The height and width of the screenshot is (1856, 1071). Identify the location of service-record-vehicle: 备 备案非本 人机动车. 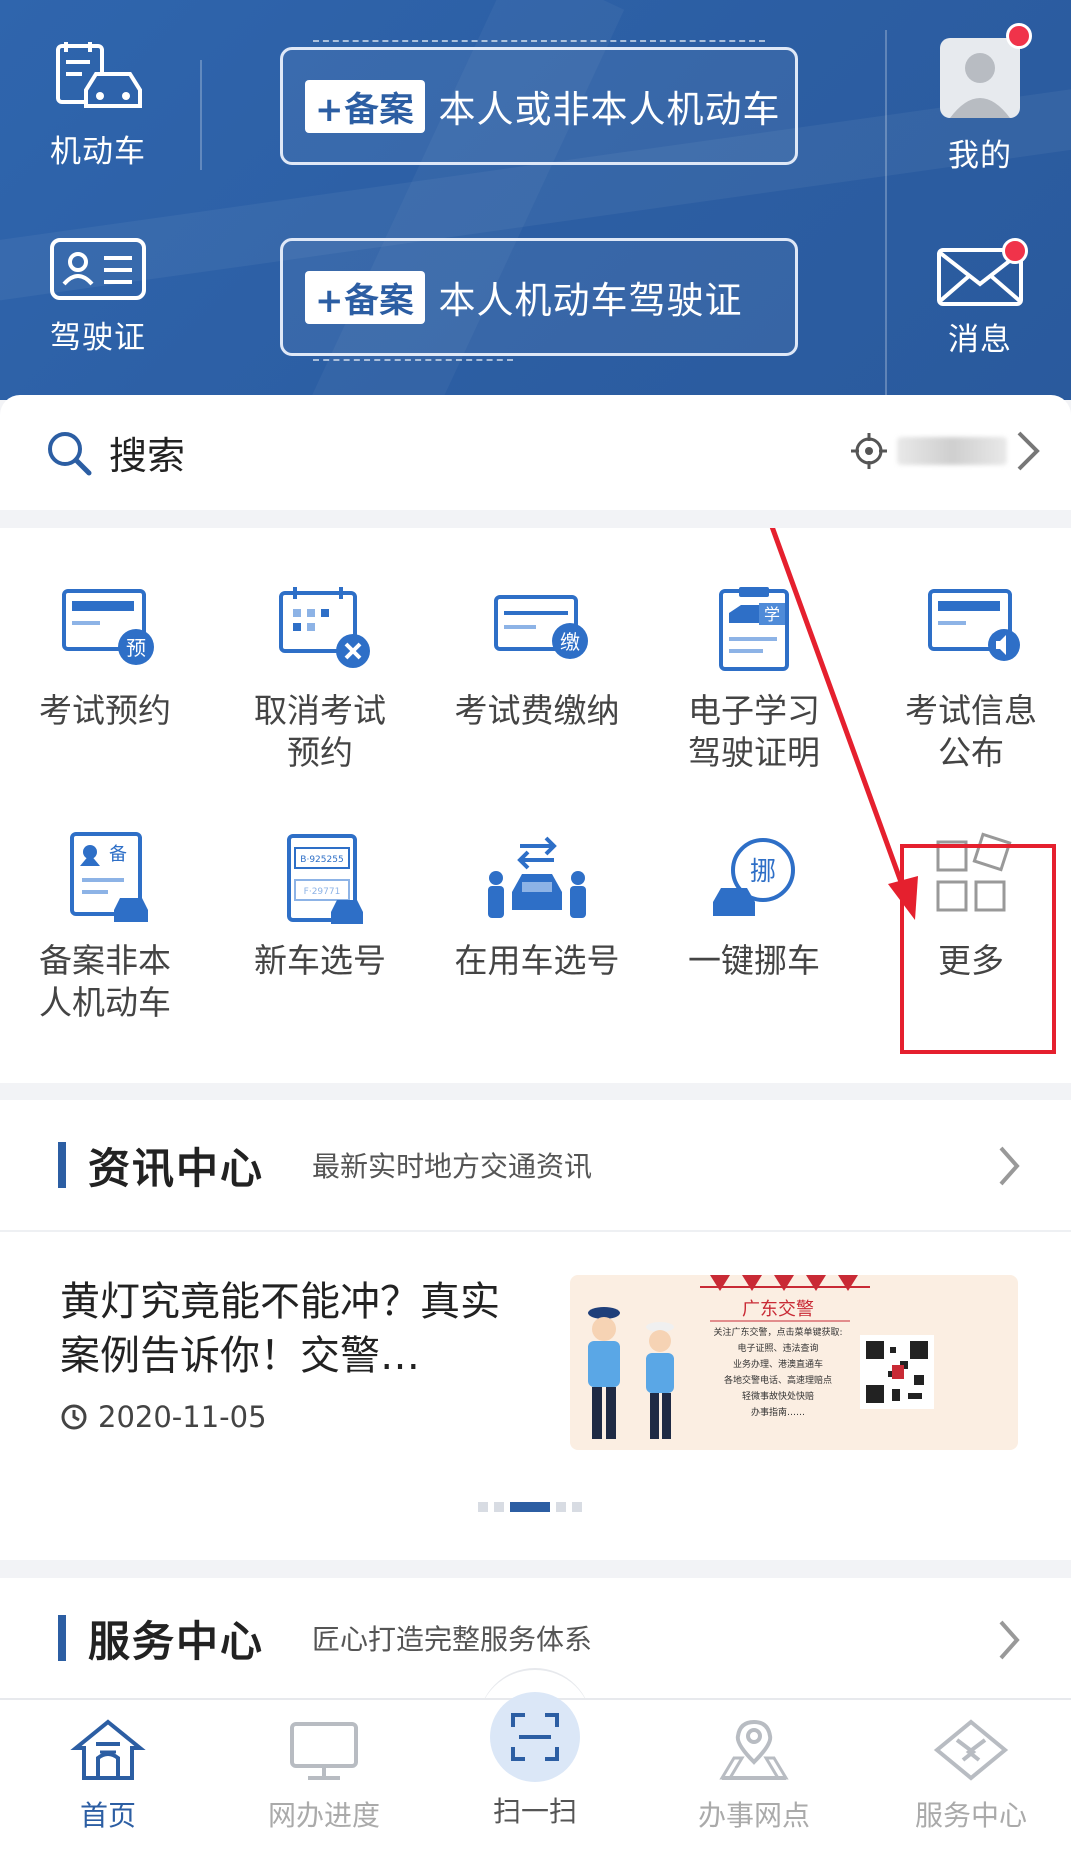
(105, 926).